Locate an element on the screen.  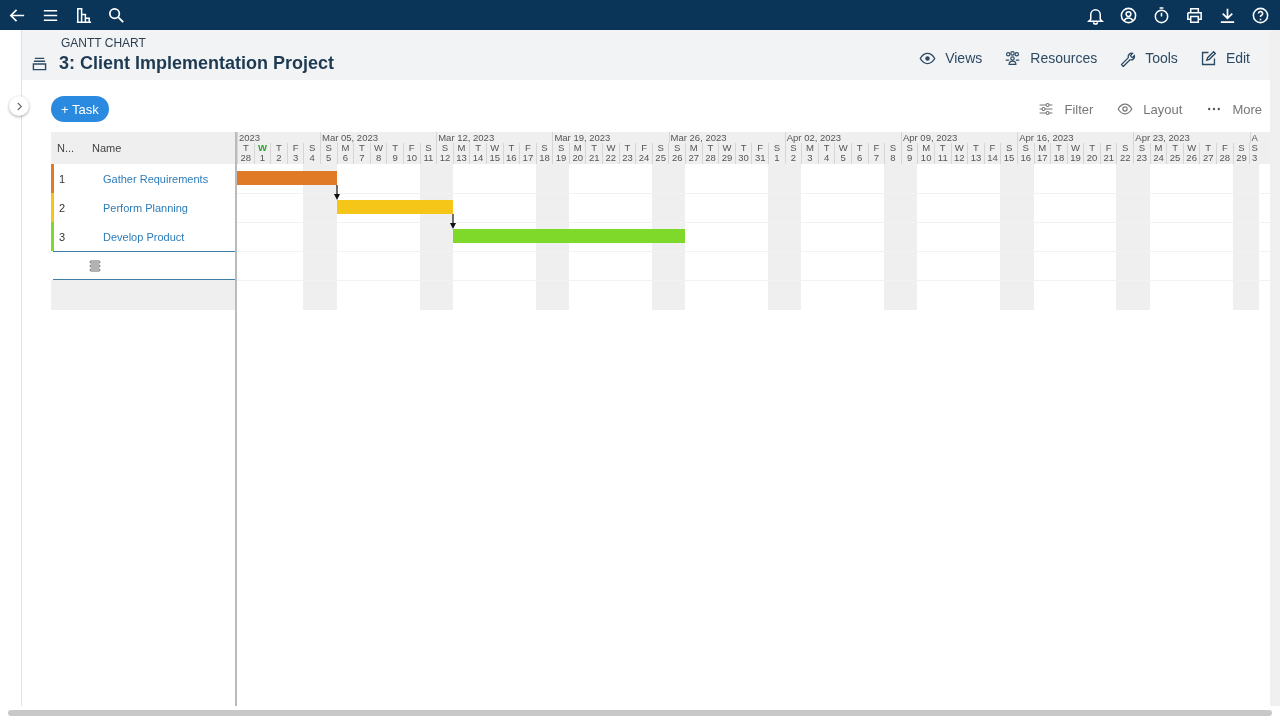
page-title: 3: Client Implementation Project is located at coordinates (197, 63).